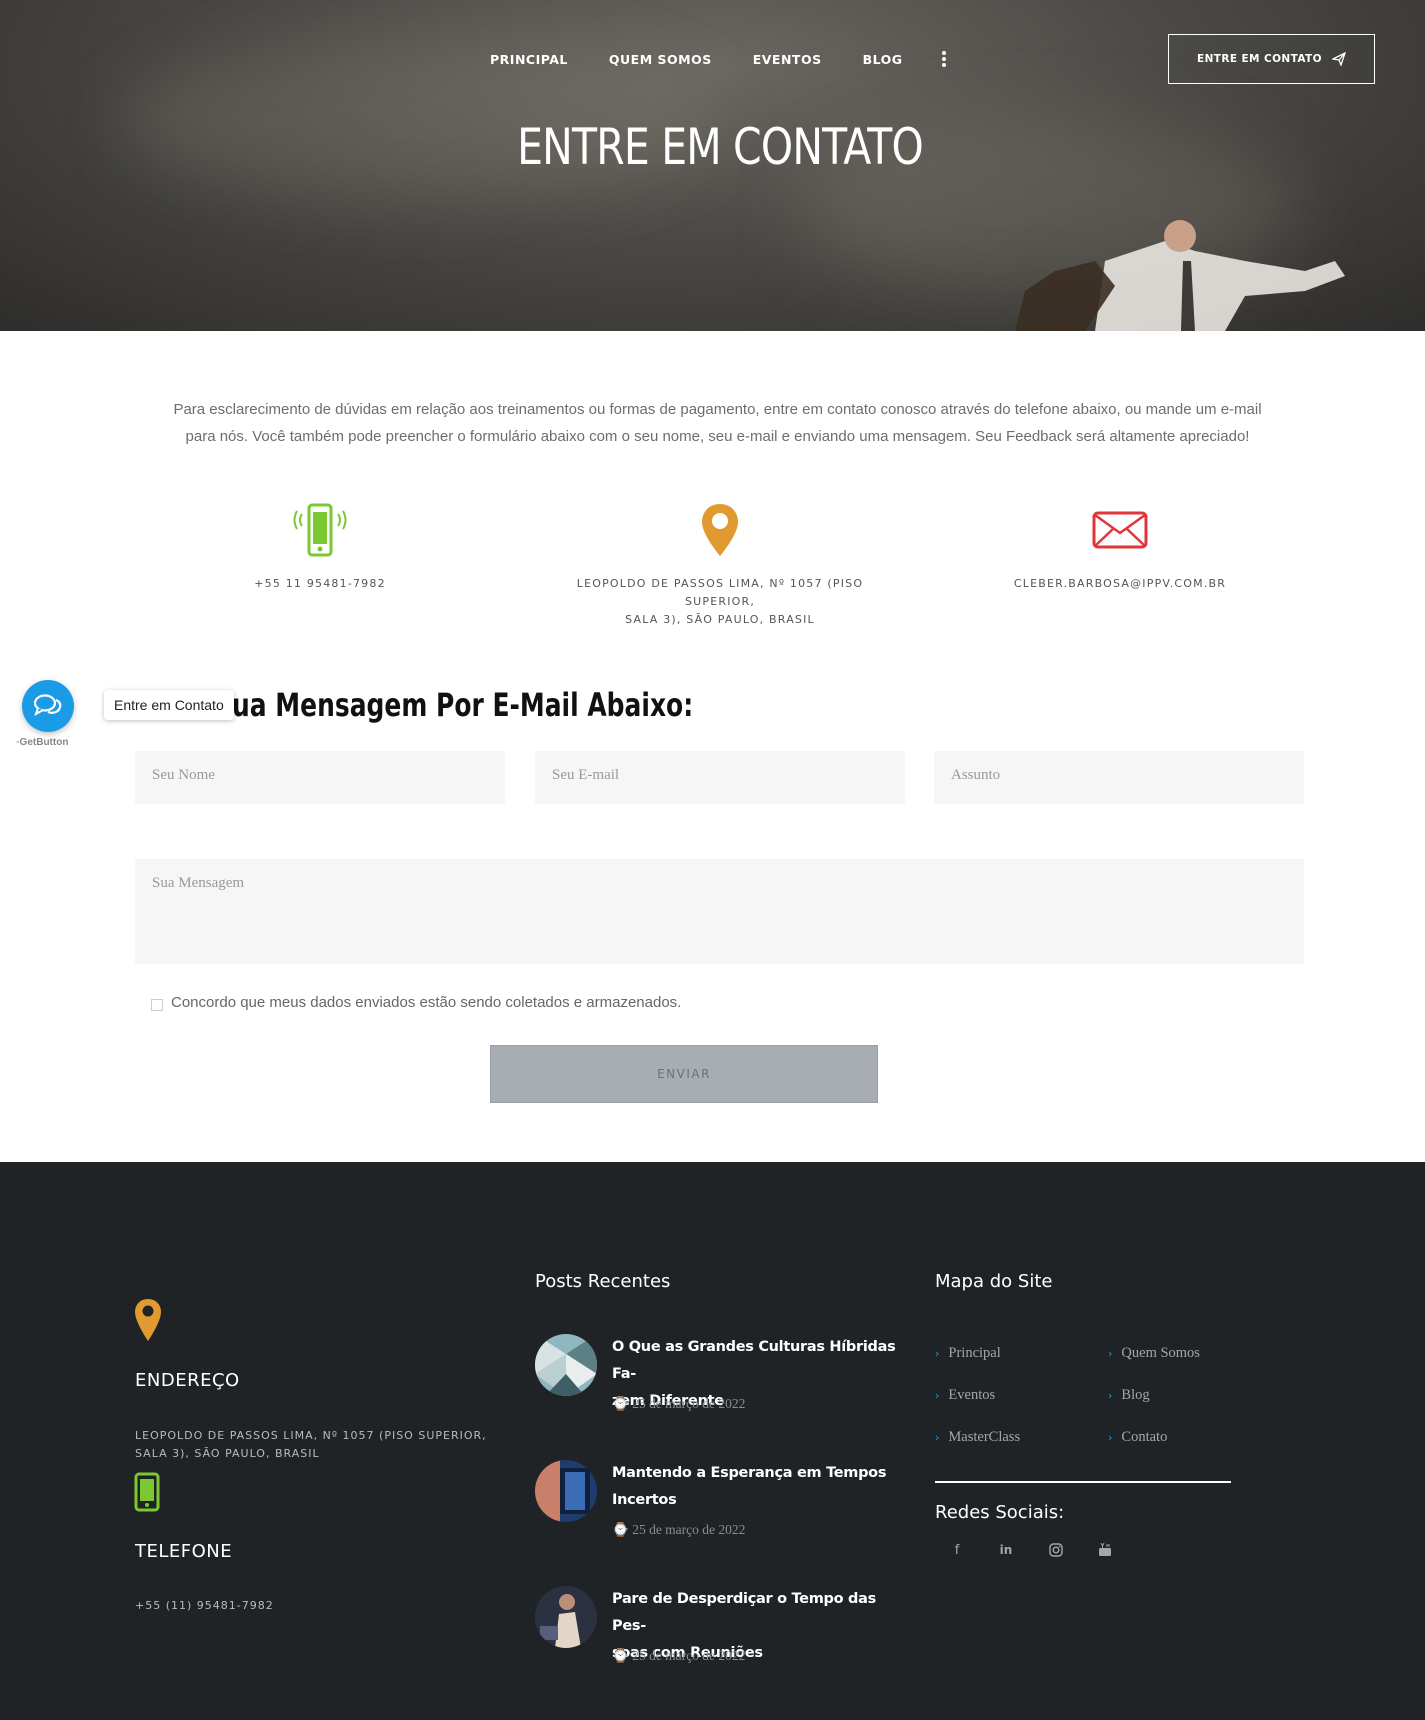 Image resolution: width=1425 pixels, height=1720 pixels. What do you see at coordinates (754, 1360) in the screenshot?
I see `post-title-line: O Que as Grandes Culturas Híbridas Fa-` at bounding box center [754, 1360].